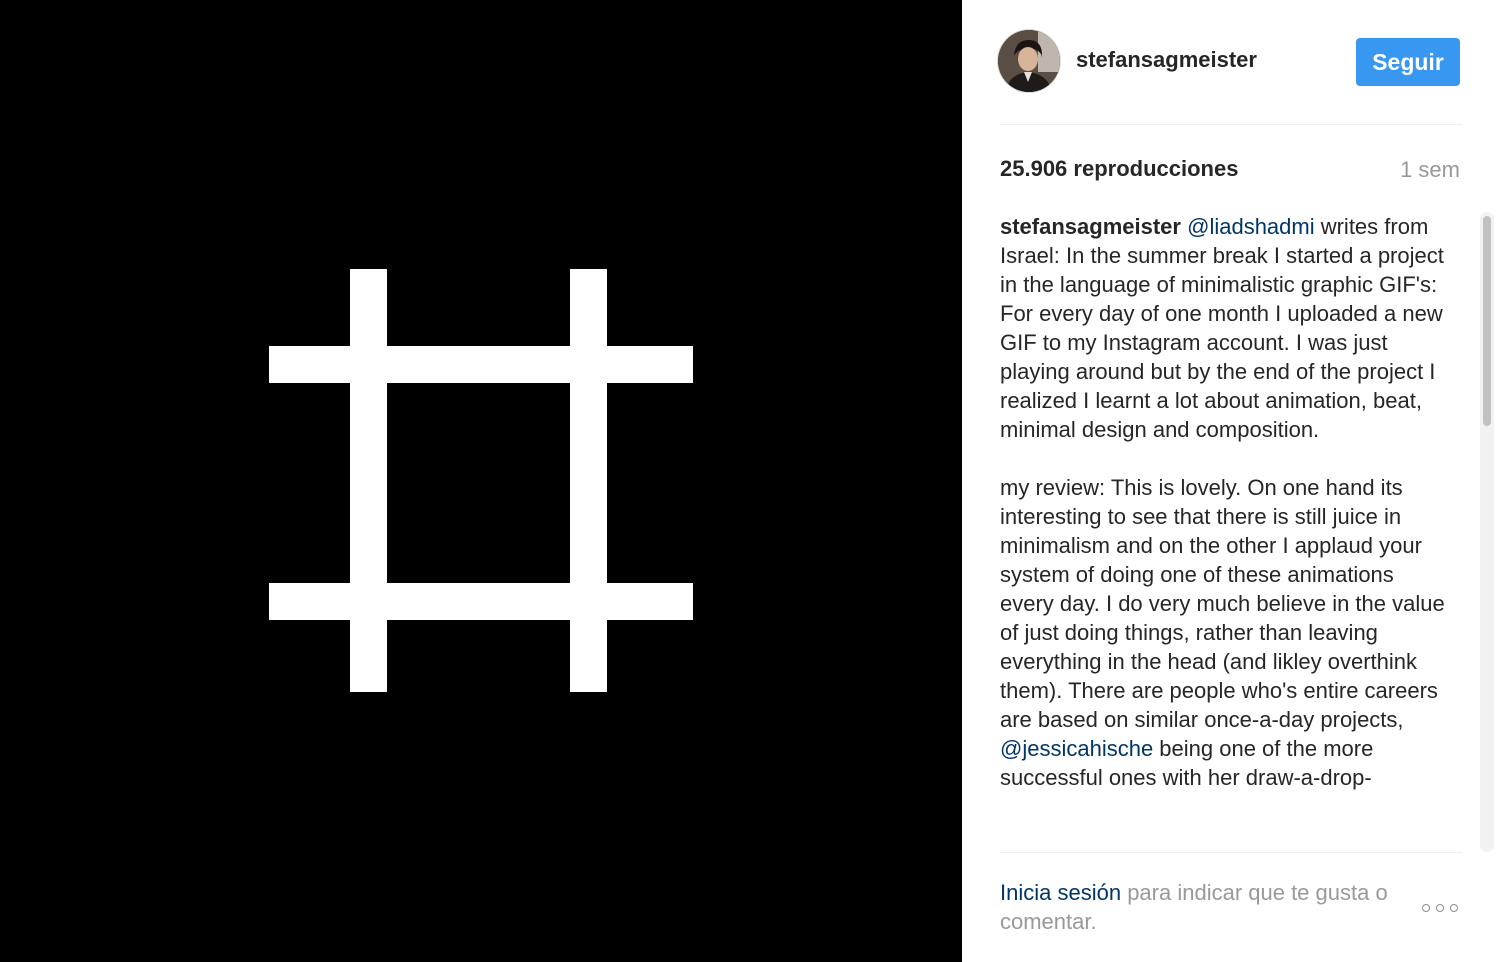  I want to click on post-time: 1 sem, so click(1430, 170).